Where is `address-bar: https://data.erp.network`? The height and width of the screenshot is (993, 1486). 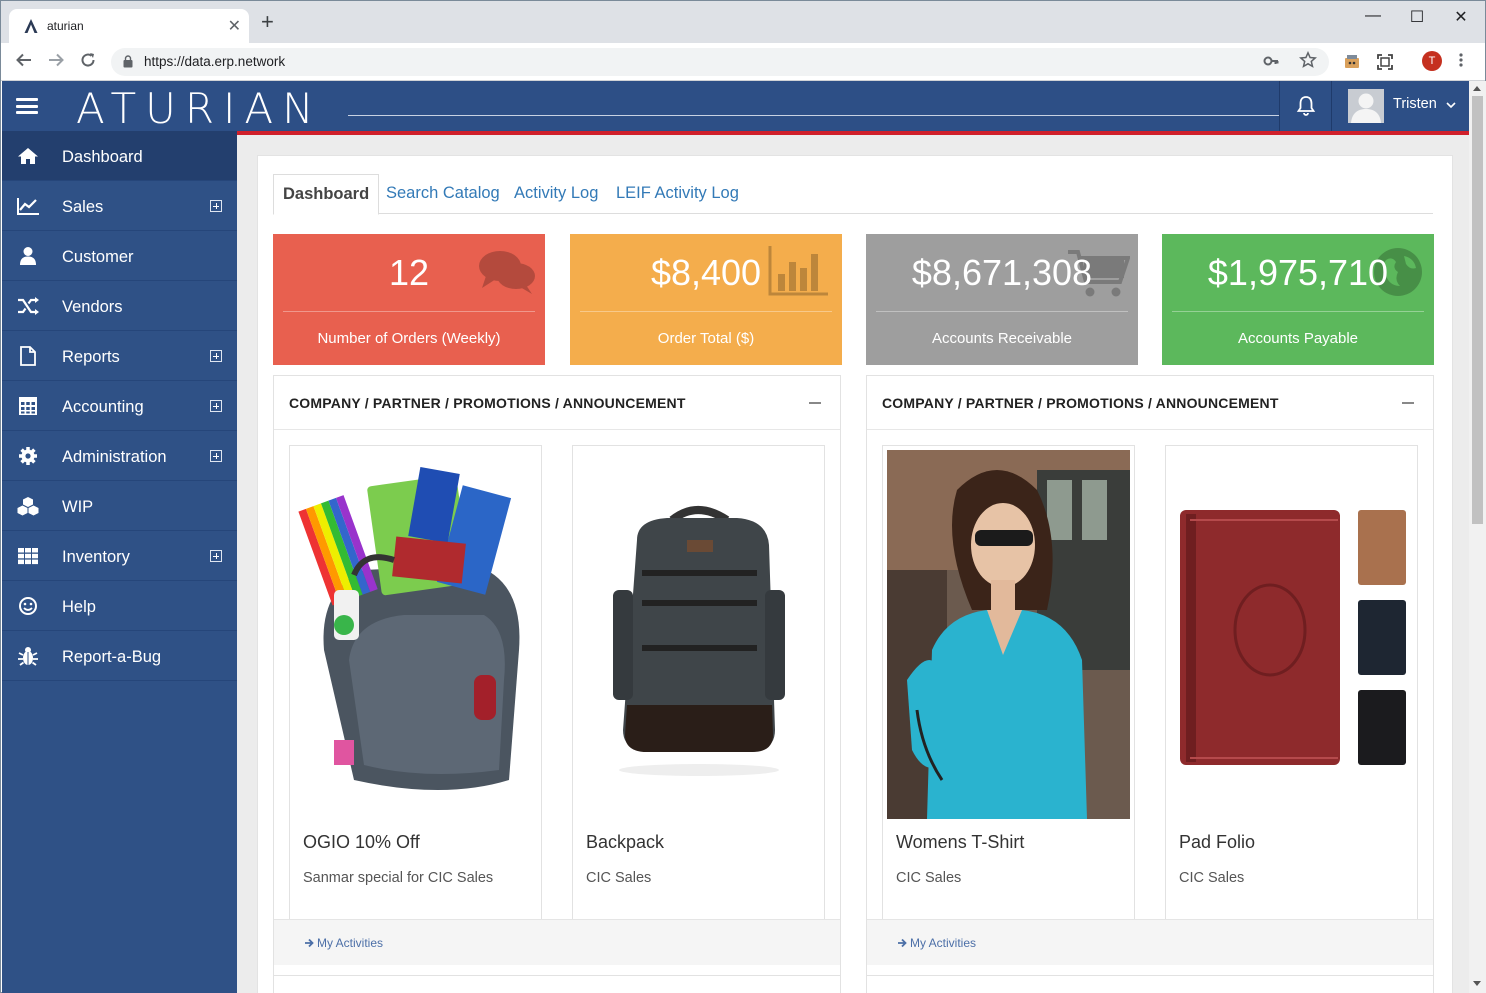
address-bar: https://data.erp.network is located at coordinates (720, 62).